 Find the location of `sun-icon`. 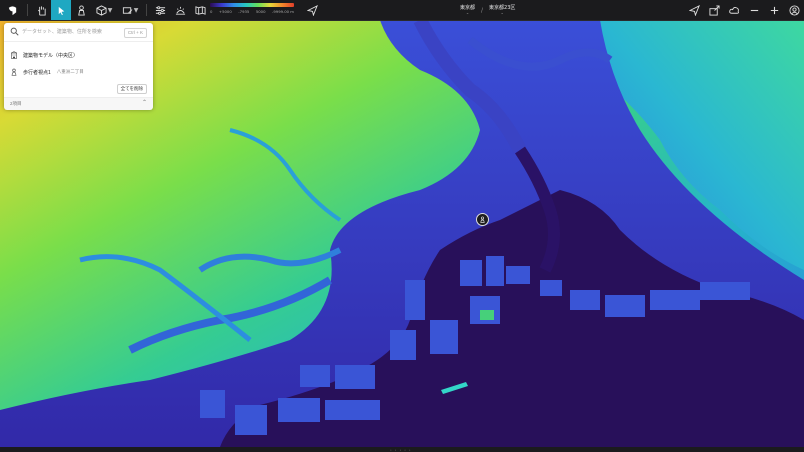

sun-icon is located at coordinates (180, 10).